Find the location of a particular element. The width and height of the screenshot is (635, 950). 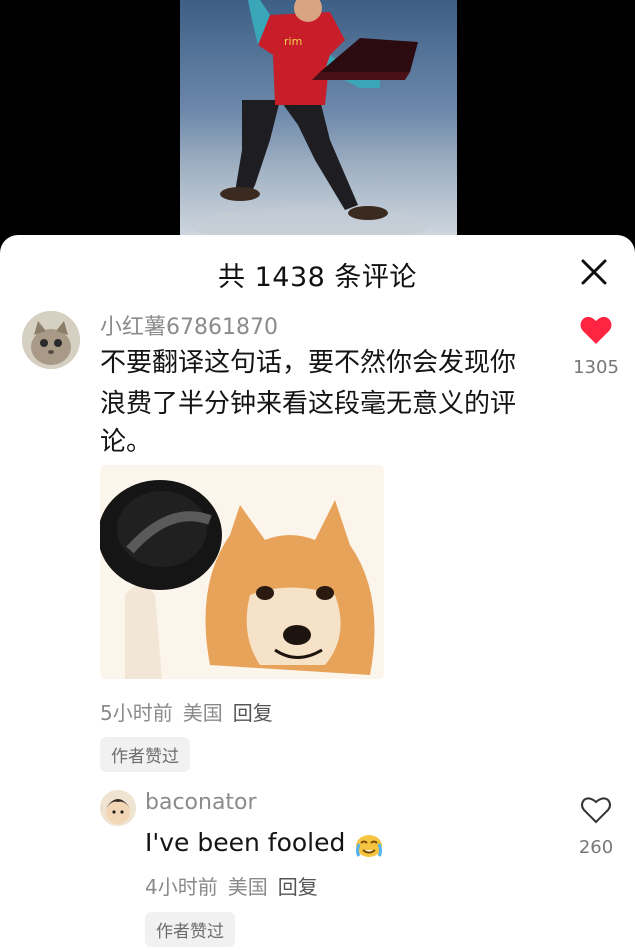

comment-meta: 5小时前 美国 回复 is located at coordinates (191, 711).